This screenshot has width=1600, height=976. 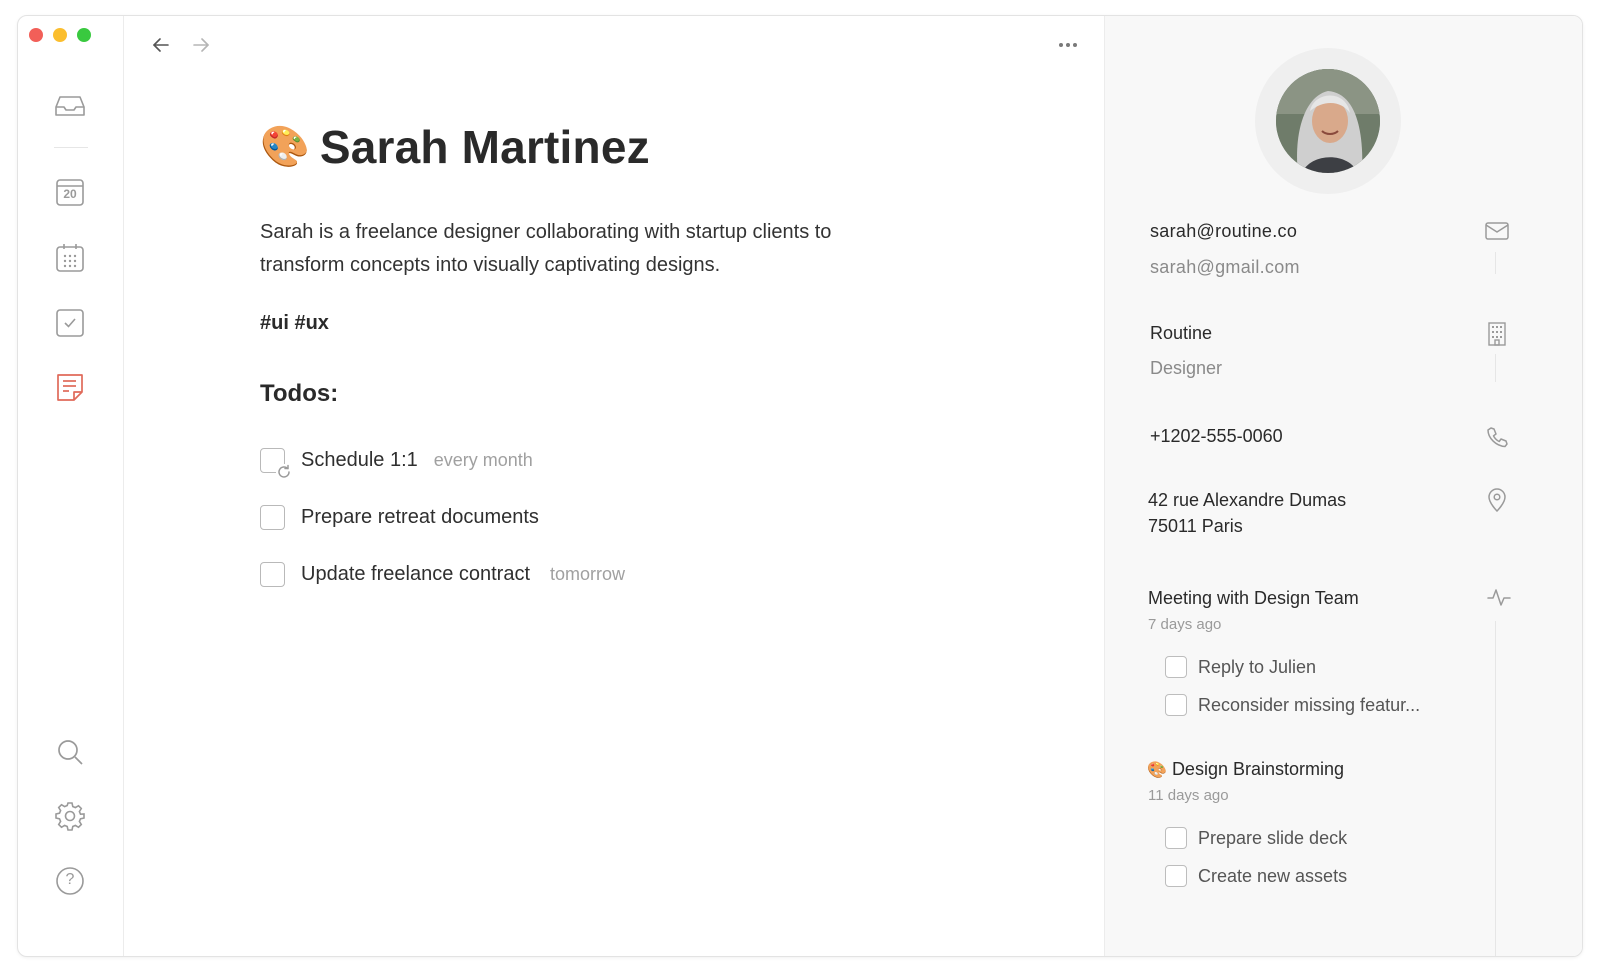 What do you see at coordinates (1499, 597) in the screenshot?
I see `activity-icon` at bounding box center [1499, 597].